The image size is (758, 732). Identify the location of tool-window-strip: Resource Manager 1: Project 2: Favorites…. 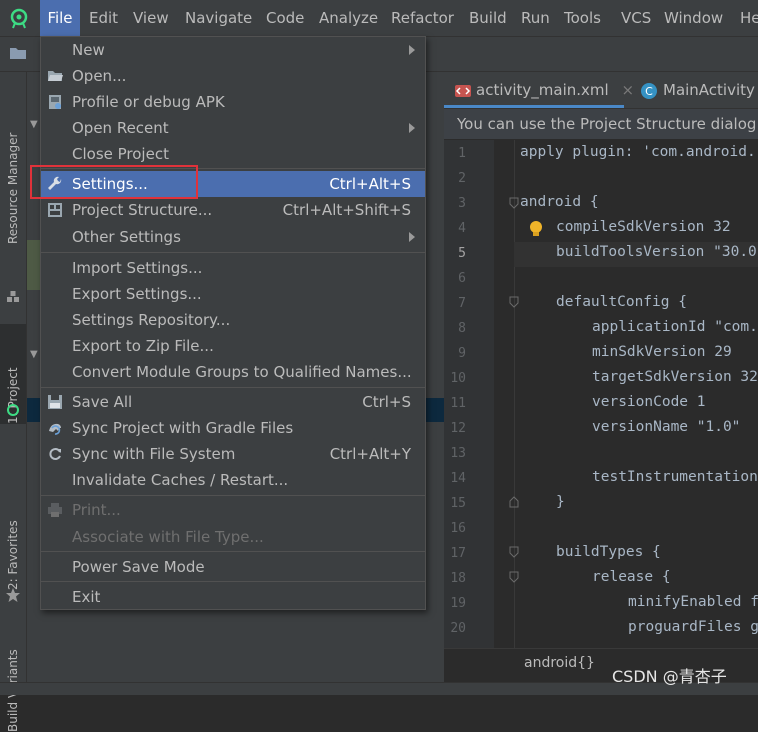
(13, 402).